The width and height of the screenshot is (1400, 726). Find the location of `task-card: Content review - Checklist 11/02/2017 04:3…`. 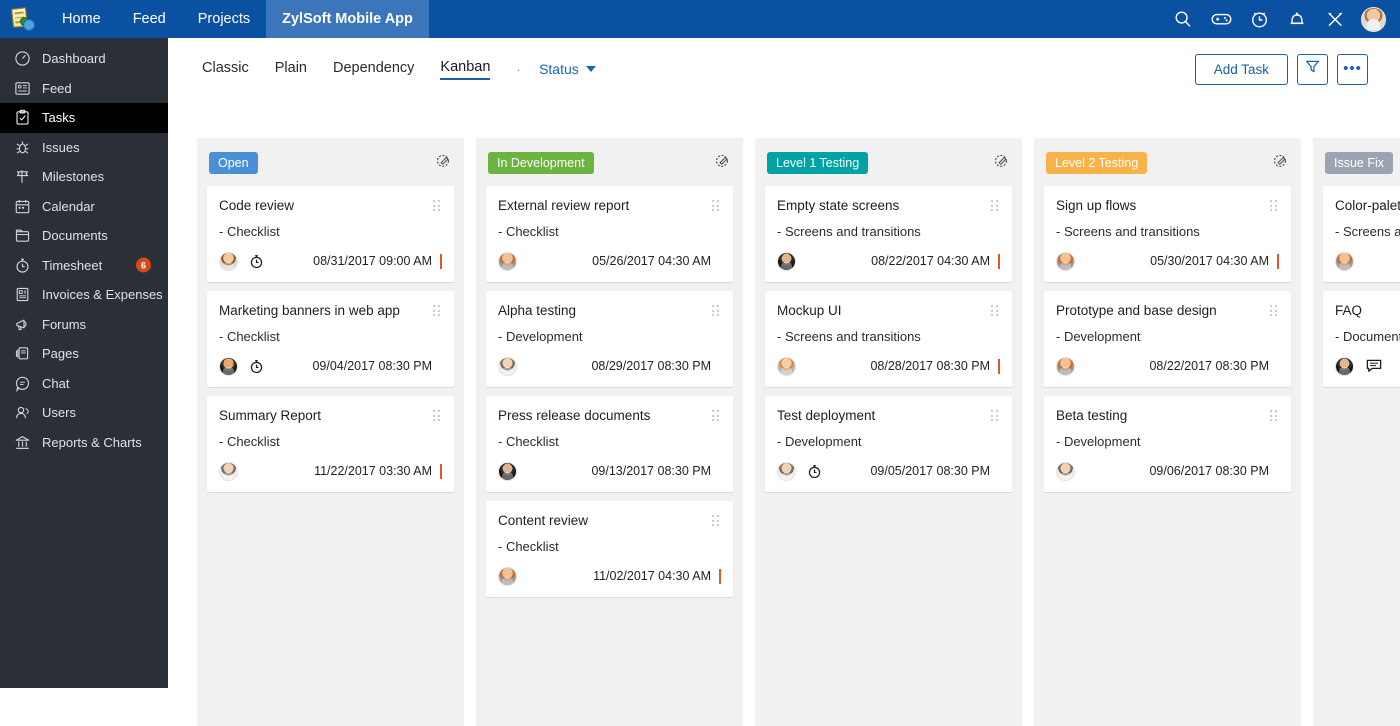

task-card: Content review - Checklist 11/02/2017 04:3… is located at coordinates (609, 549).